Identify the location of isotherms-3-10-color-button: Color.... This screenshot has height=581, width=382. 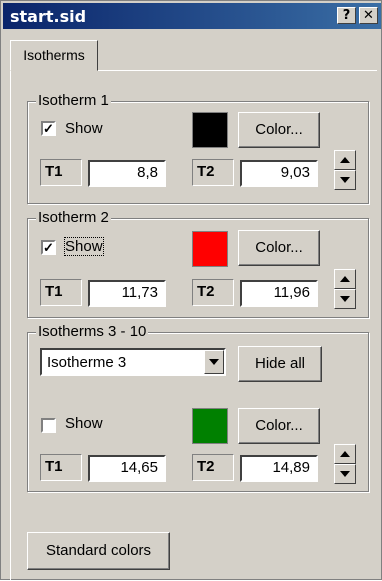
(279, 426).